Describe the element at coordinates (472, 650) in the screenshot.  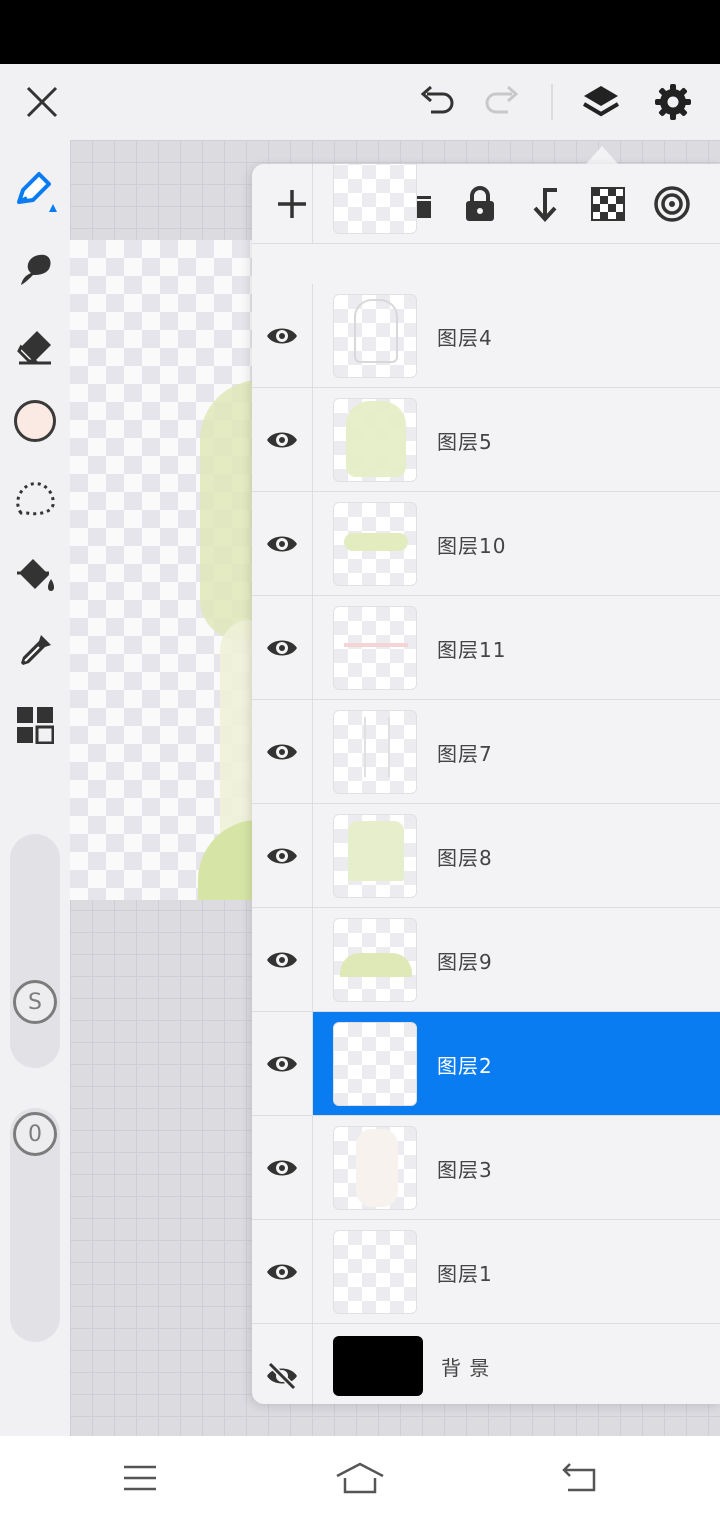
I see `layer-name: 图层11` at that location.